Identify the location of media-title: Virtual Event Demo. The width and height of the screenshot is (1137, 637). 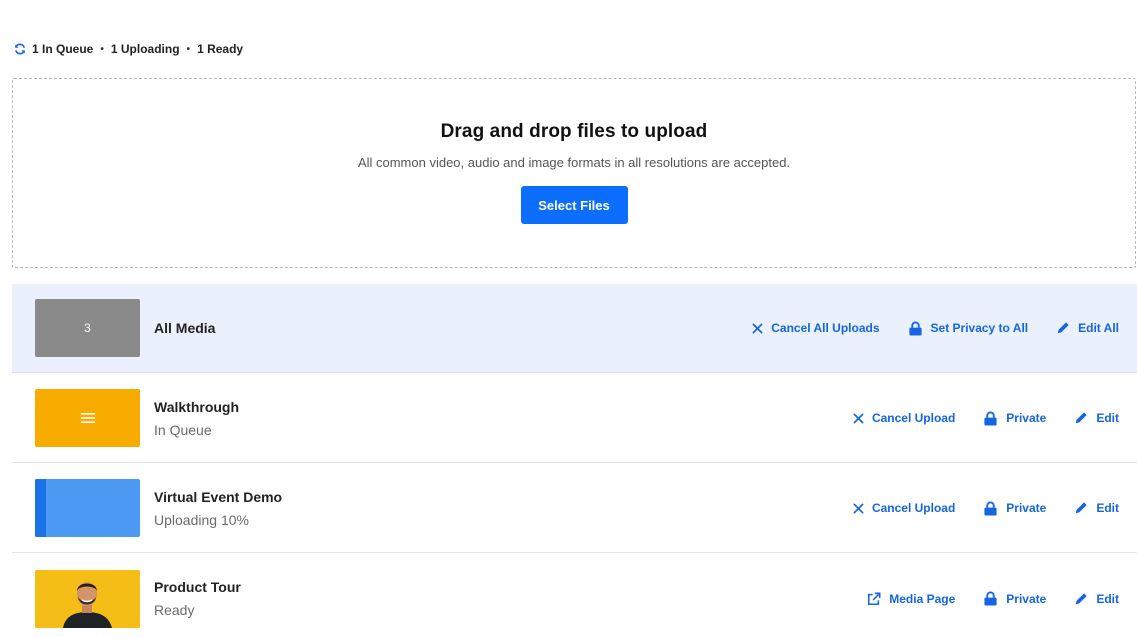
(218, 496).